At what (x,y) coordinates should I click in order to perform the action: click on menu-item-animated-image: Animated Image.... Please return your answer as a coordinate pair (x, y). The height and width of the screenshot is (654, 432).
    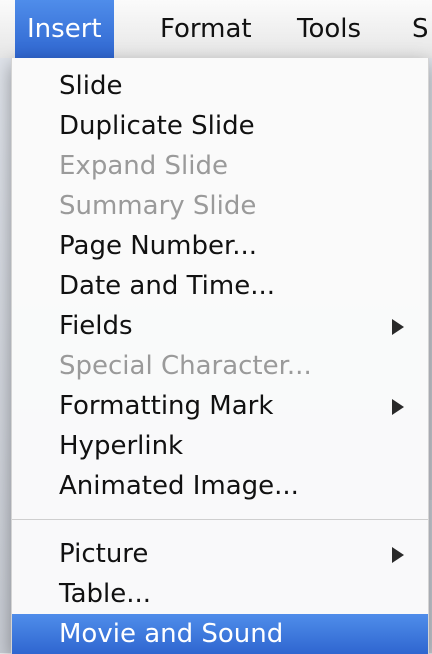
    Looking at the image, I should click on (220, 486).